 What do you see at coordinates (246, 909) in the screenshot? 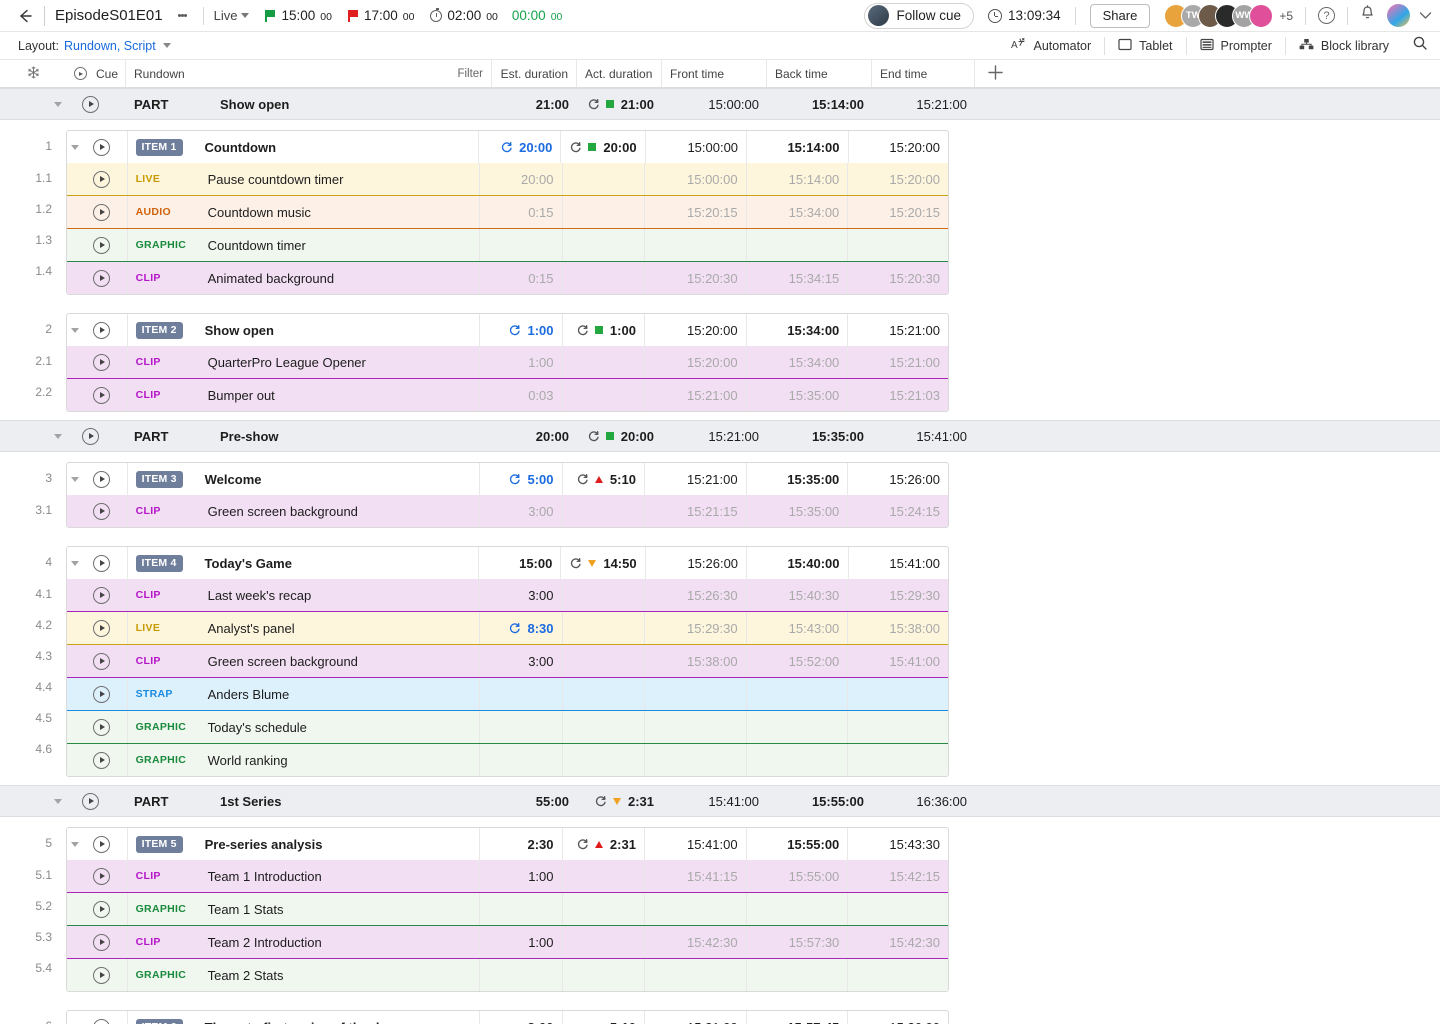
I see `row-title: Team 1 Stats` at bounding box center [246, 909].